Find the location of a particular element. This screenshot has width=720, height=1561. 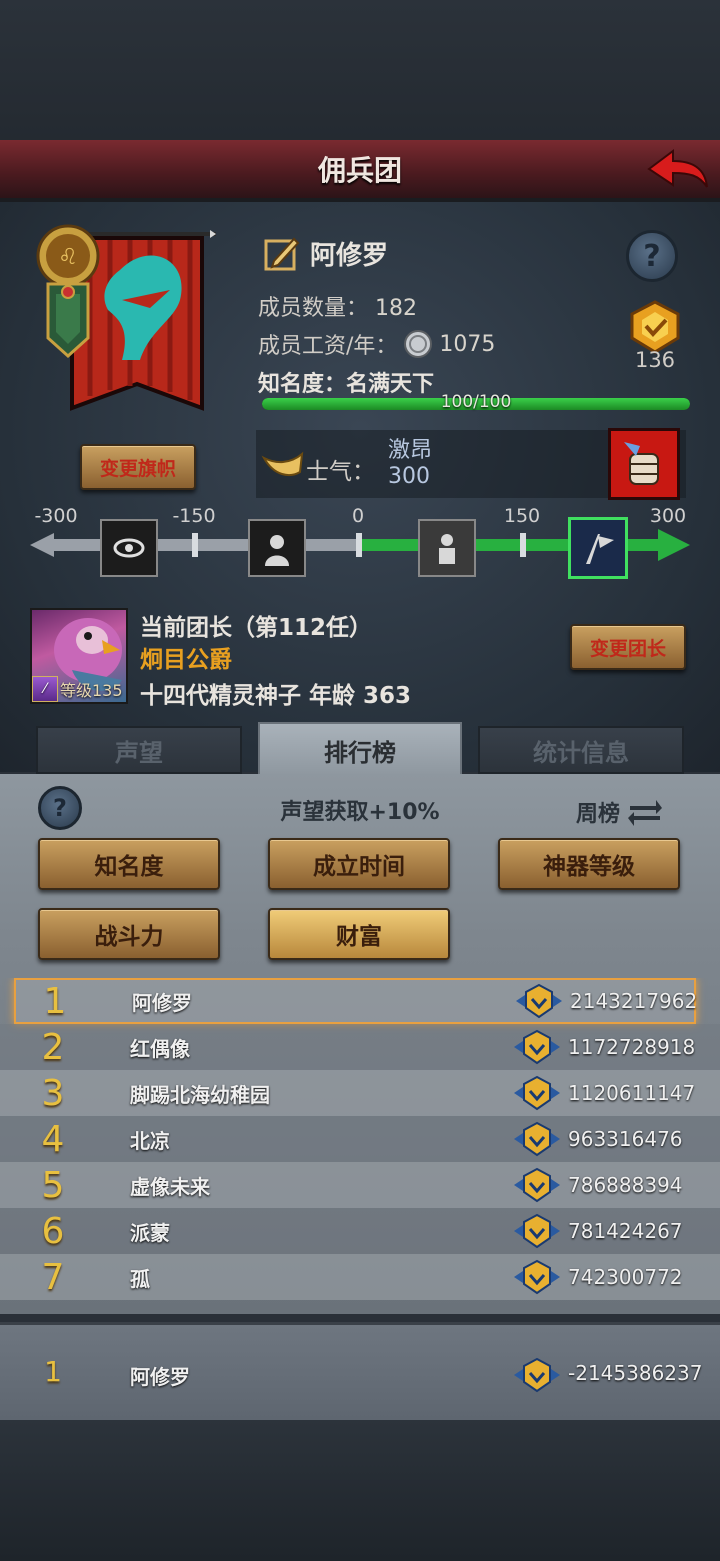

back-button is located at coordinates (678, 169).